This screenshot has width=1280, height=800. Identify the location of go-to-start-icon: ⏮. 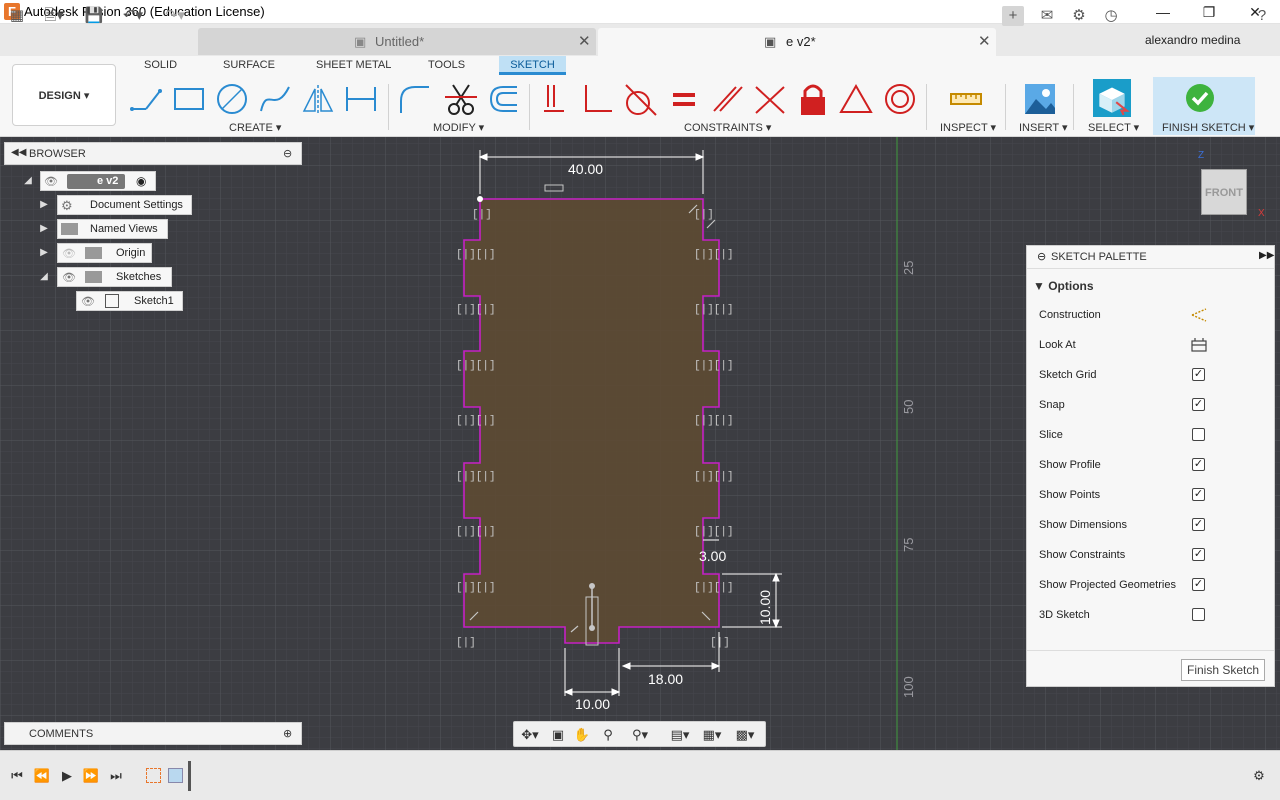
(17, 776).